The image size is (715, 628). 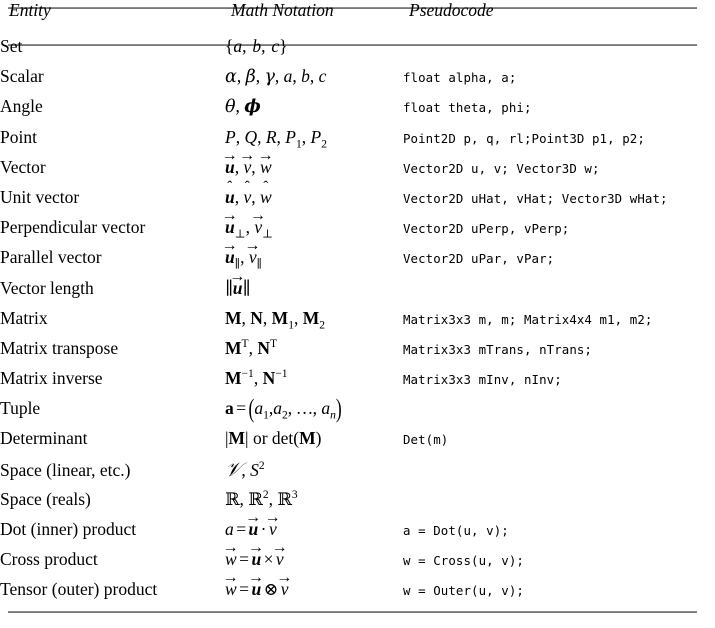 I want to click on table-header: Entity Math Notation Pseudocode, so click(x=357, y=18).